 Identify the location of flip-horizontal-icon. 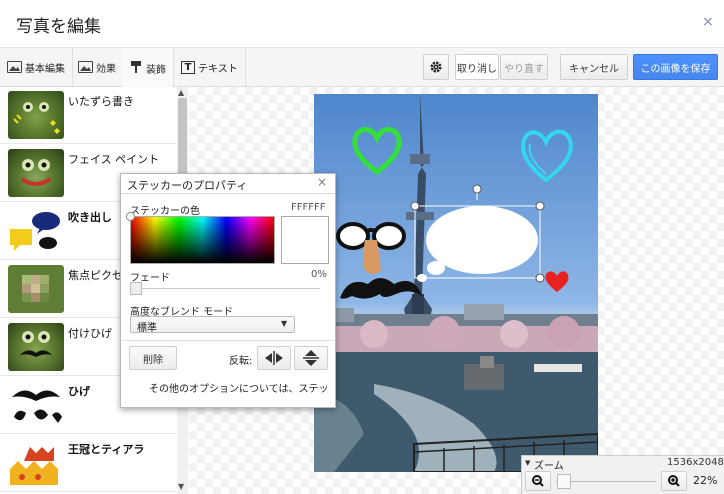
(274, 358).